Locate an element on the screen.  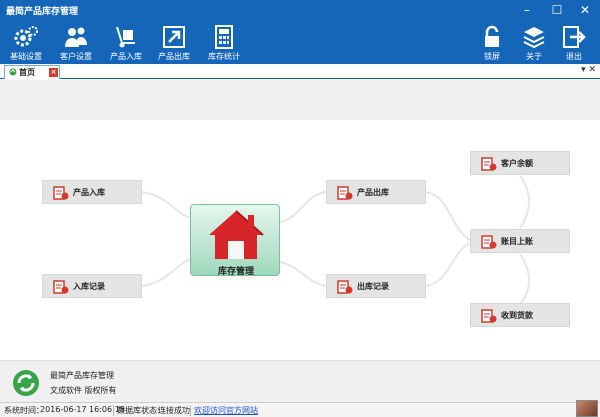
inventory-management-node: 库存管理 is located at coordinates (235, 240).